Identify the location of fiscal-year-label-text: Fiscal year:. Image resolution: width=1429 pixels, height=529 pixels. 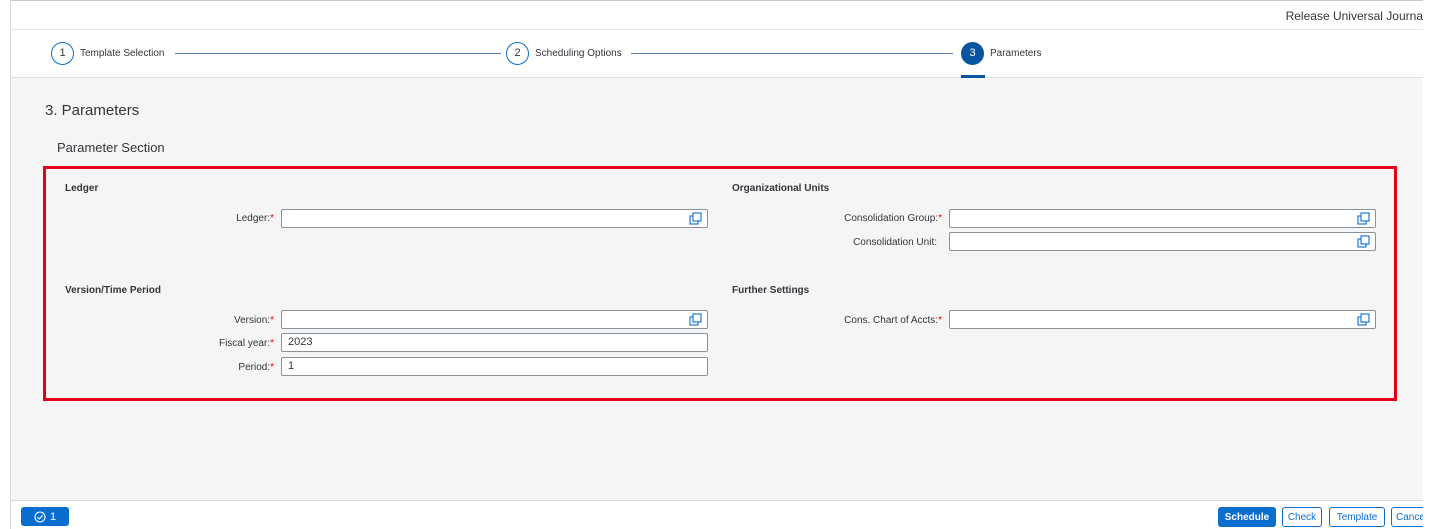
(244, 343).